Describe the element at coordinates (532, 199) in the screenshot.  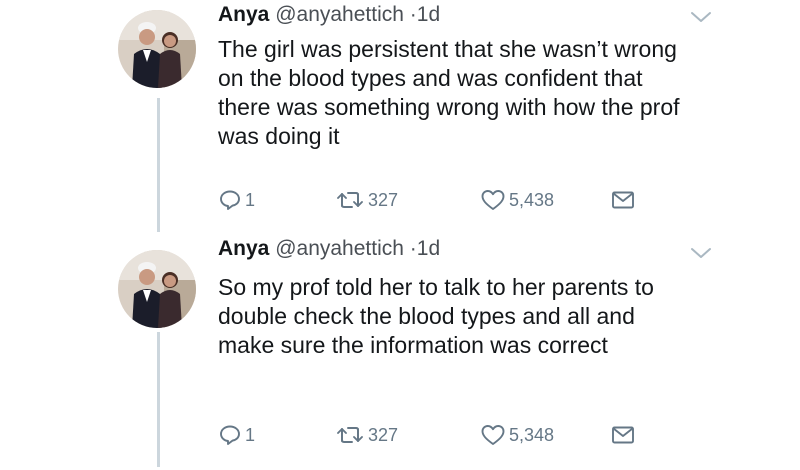
I see `like-count: 5,438` at that location.